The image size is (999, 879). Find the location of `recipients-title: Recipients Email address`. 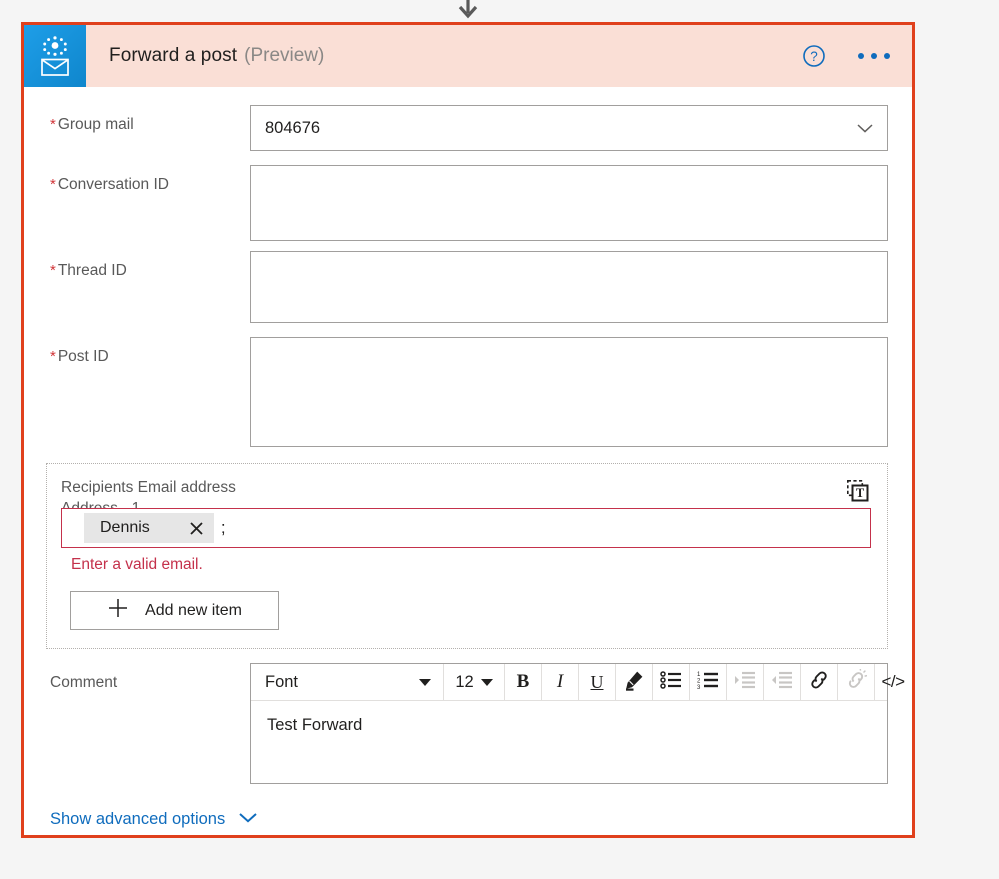

recipients-title: Recipients Email address is located at coordinates (148, 487).